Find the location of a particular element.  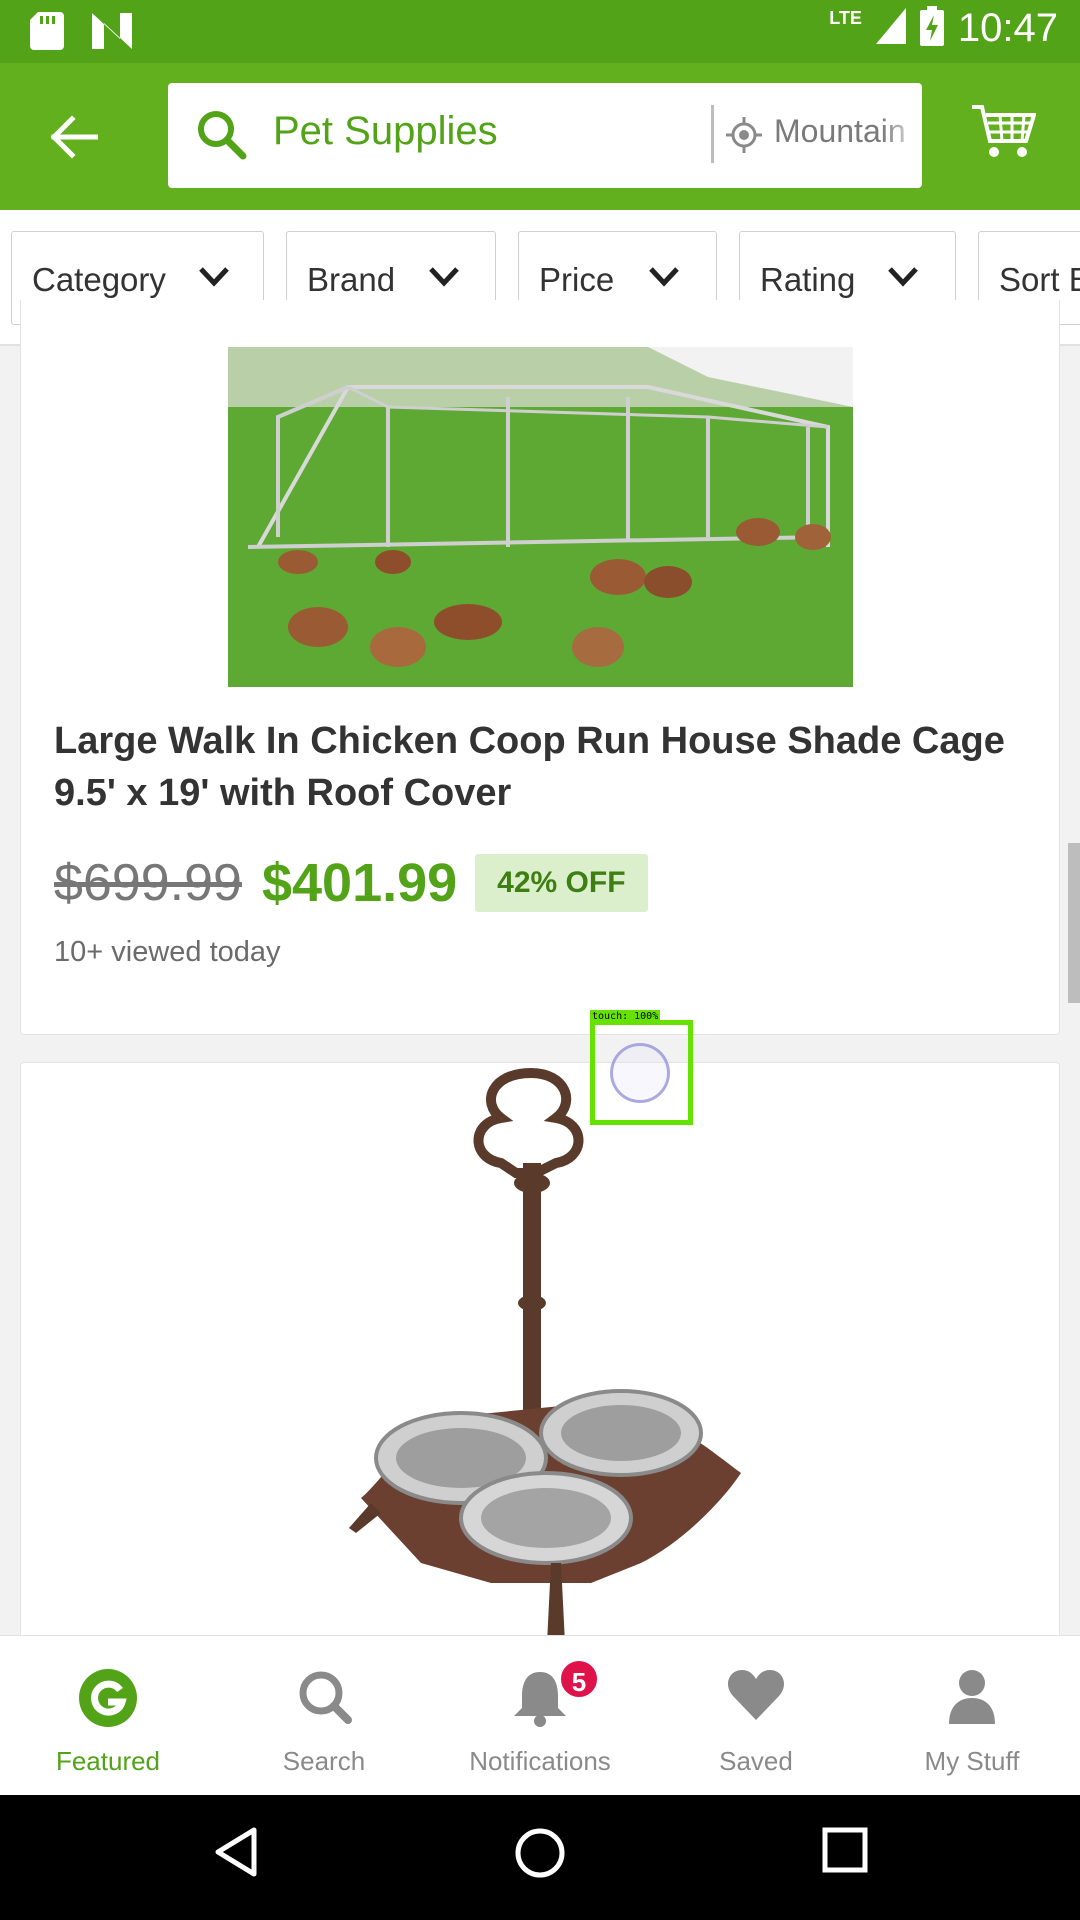

price-row: $699.99 $401.99 42% OFF is located at coordinates (351, 883).